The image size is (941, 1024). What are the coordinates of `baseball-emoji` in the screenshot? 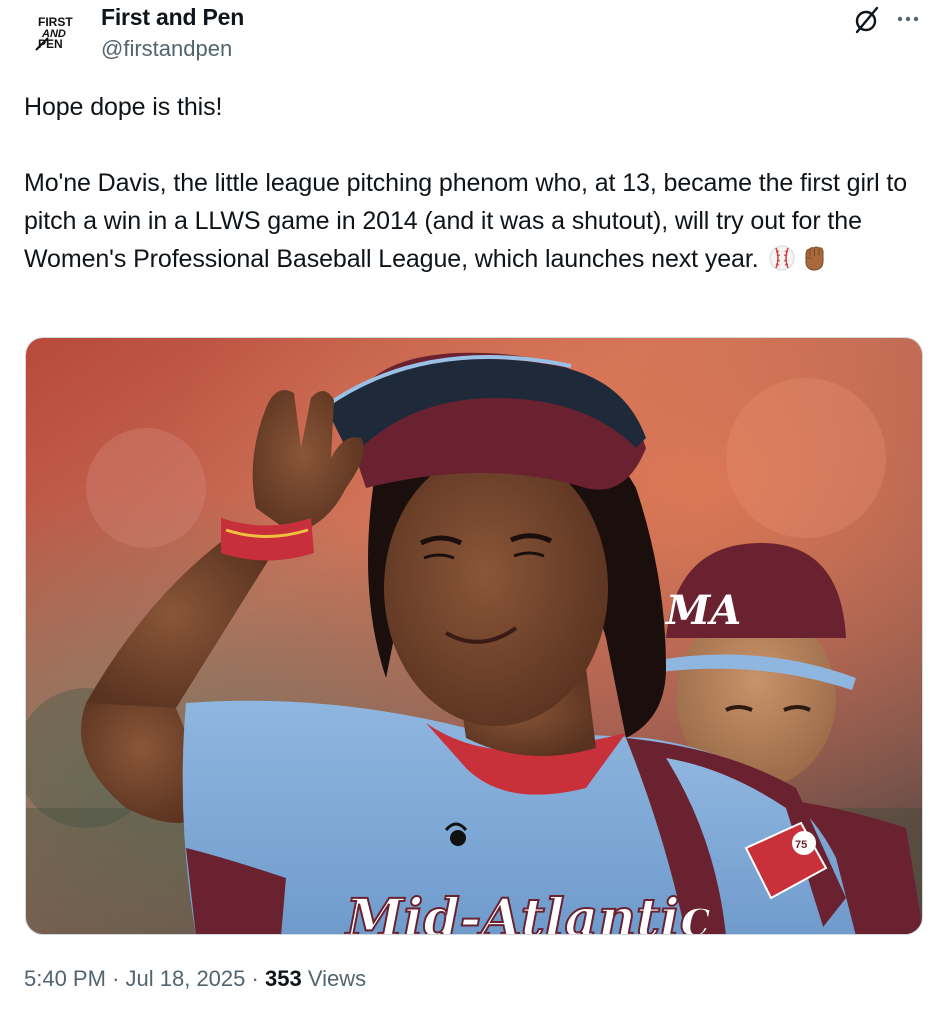 It's located at (782, 258).